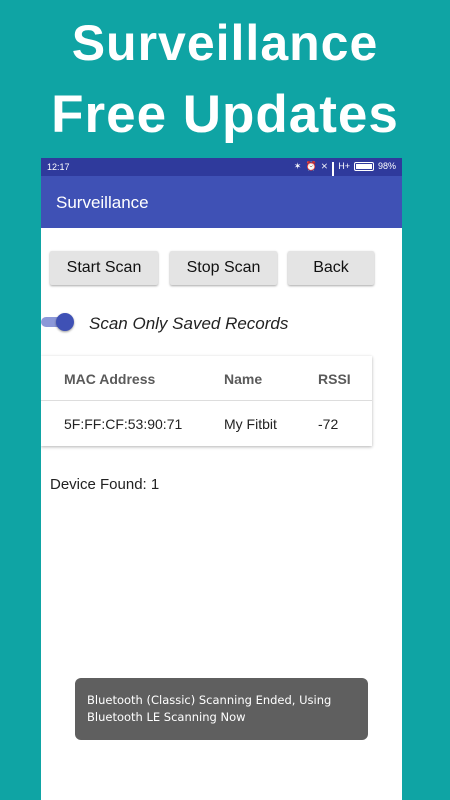 The width and height of the screenshot is (450, 800). I want to click on back-button: Back, so click(331, 268).